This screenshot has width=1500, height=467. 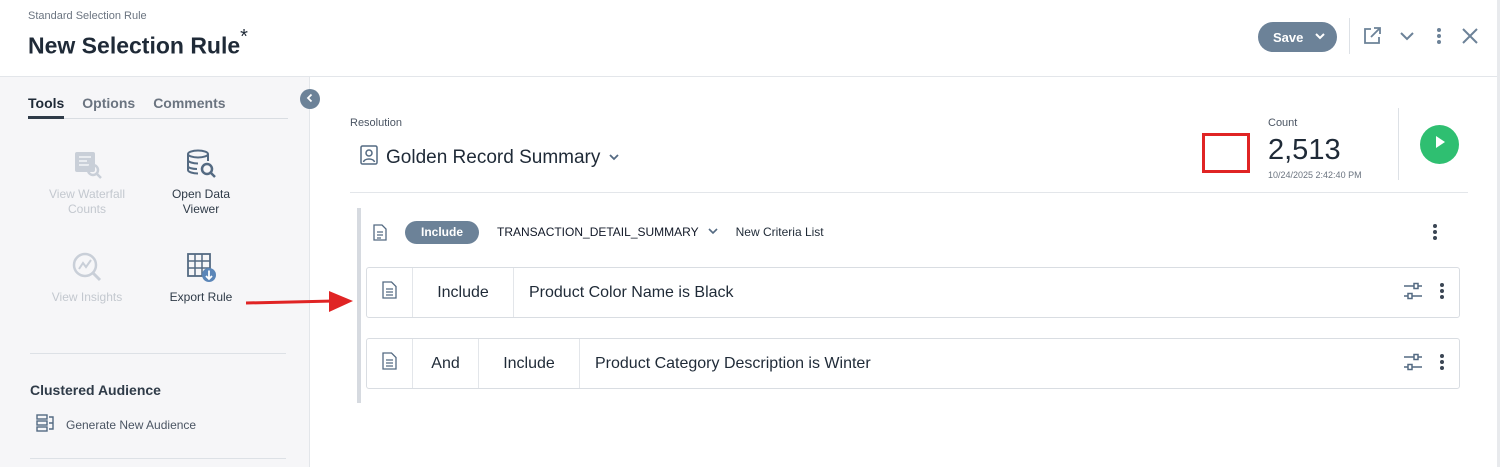 I want to click on unsaved-marker: *, so click(x=244, y=37).